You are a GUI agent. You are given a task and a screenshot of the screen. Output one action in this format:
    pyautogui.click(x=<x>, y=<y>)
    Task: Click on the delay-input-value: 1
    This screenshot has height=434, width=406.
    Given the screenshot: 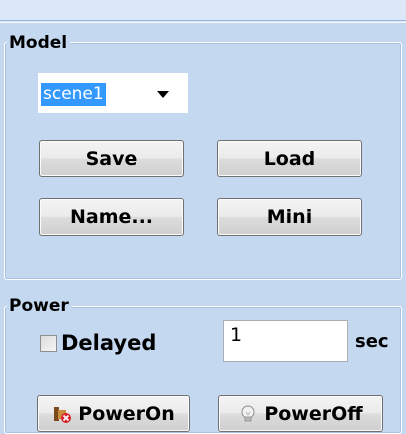 What is the action you would take?
    pyautogui.click(x=236, y=335)
    